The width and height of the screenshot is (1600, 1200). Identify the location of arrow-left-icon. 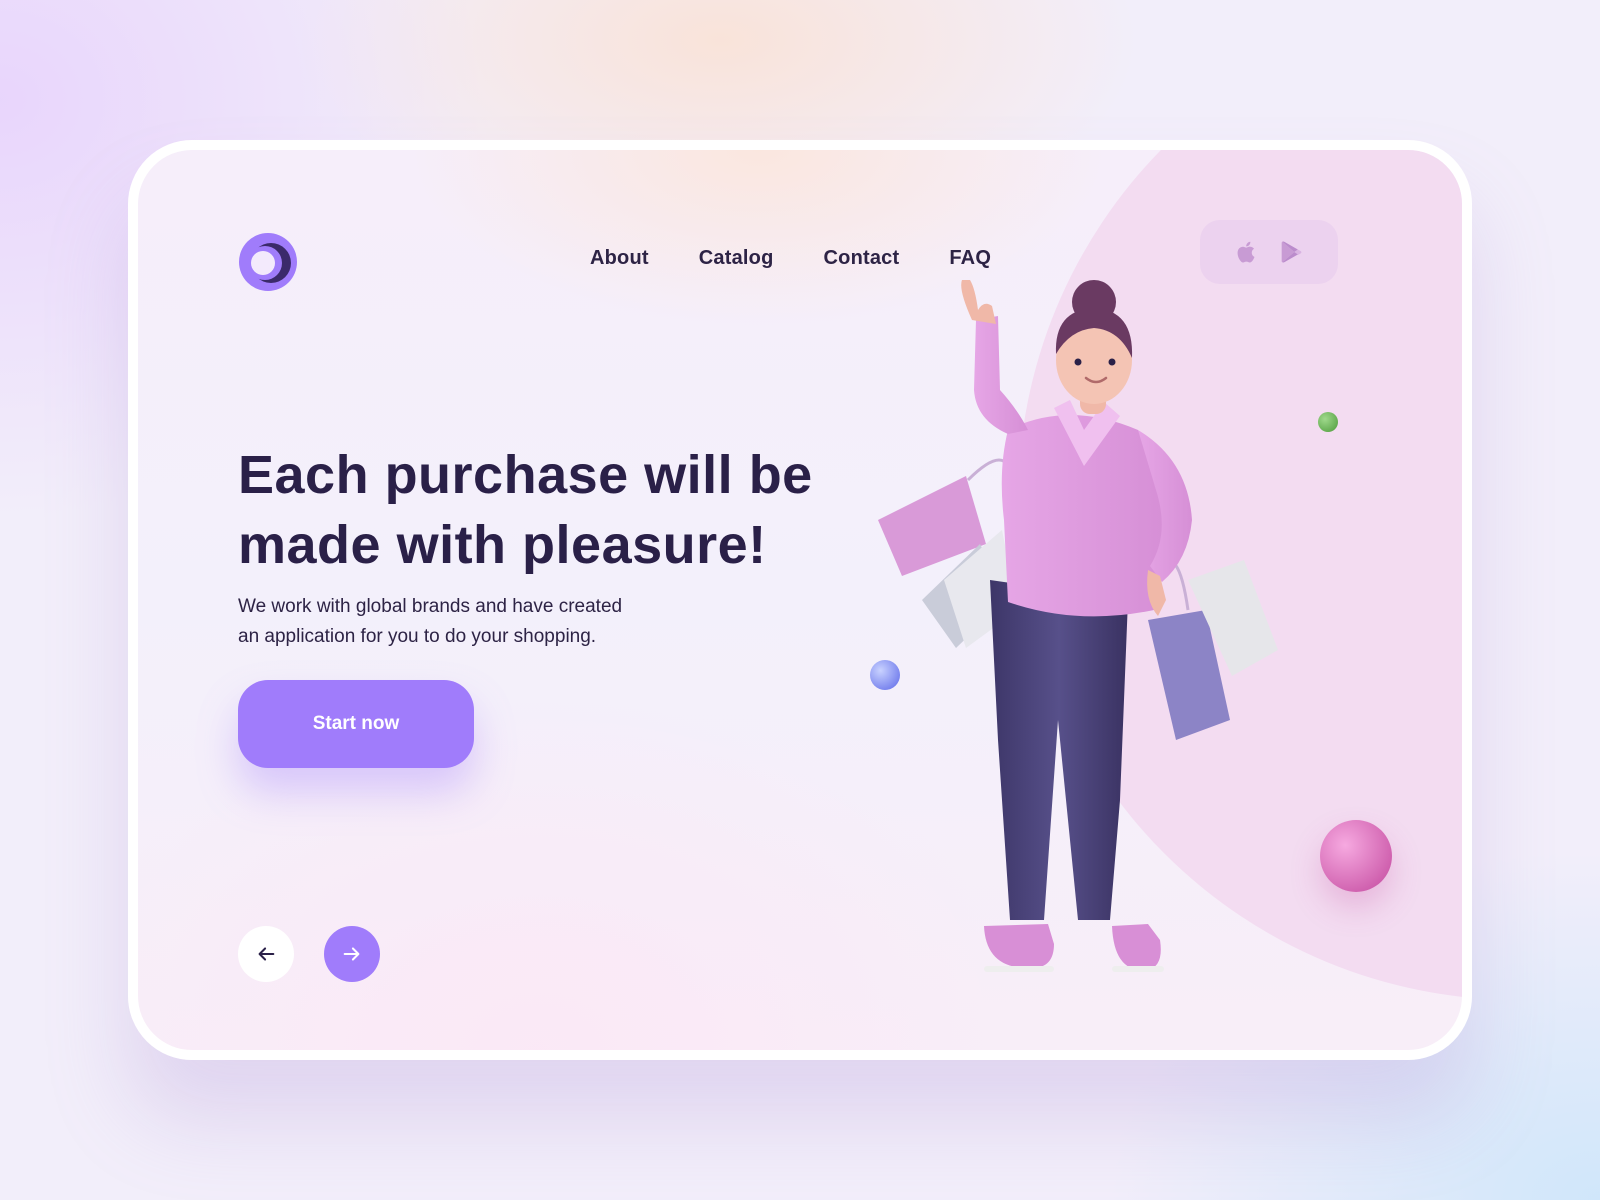
(266, 954).